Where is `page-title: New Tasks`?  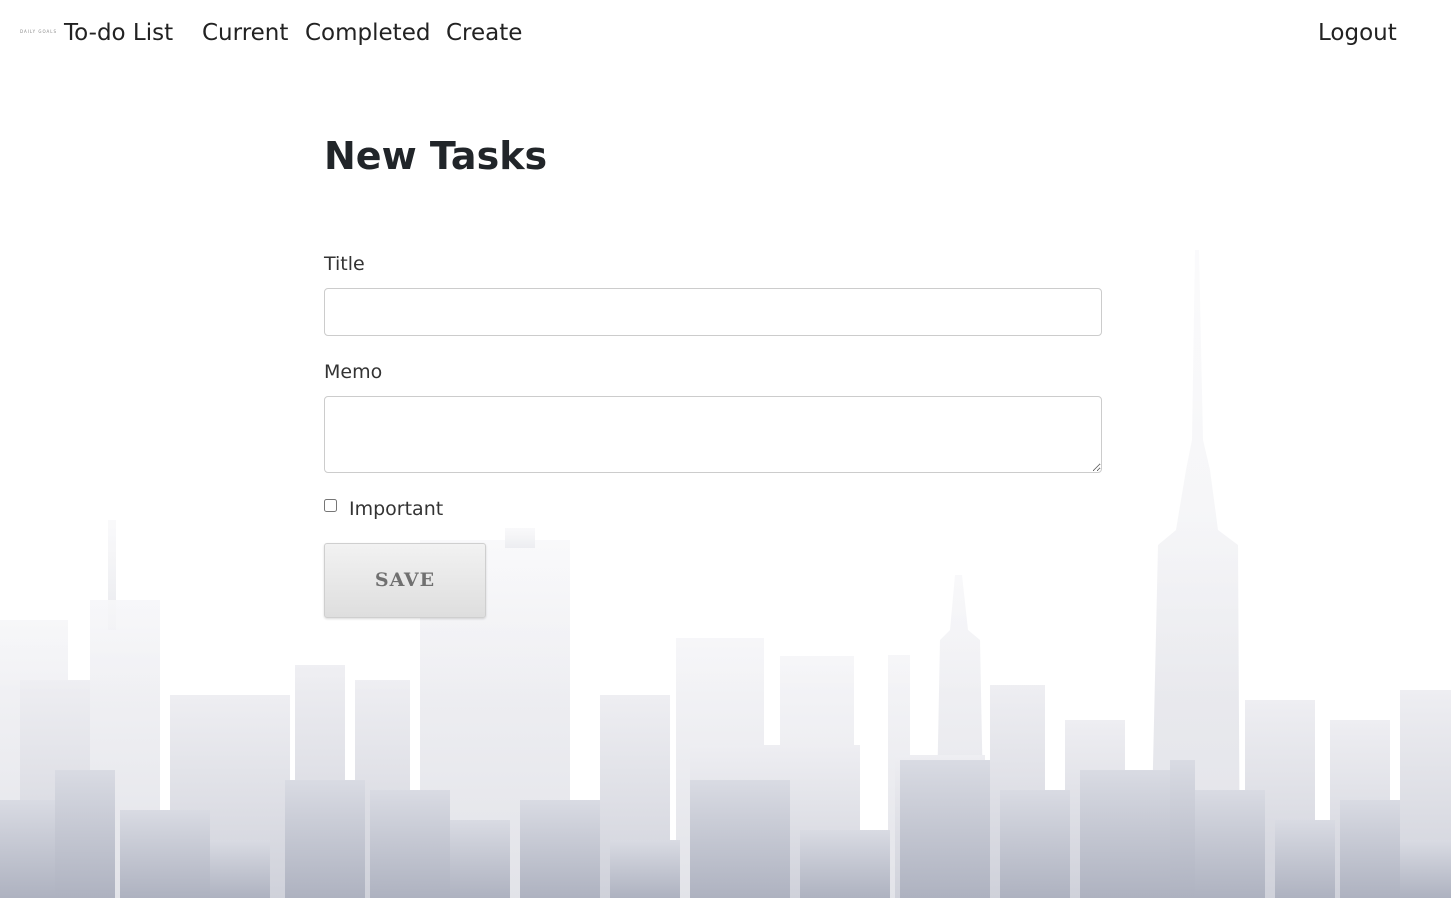
page-title: New Tasks is located at coordinates (436, 156).